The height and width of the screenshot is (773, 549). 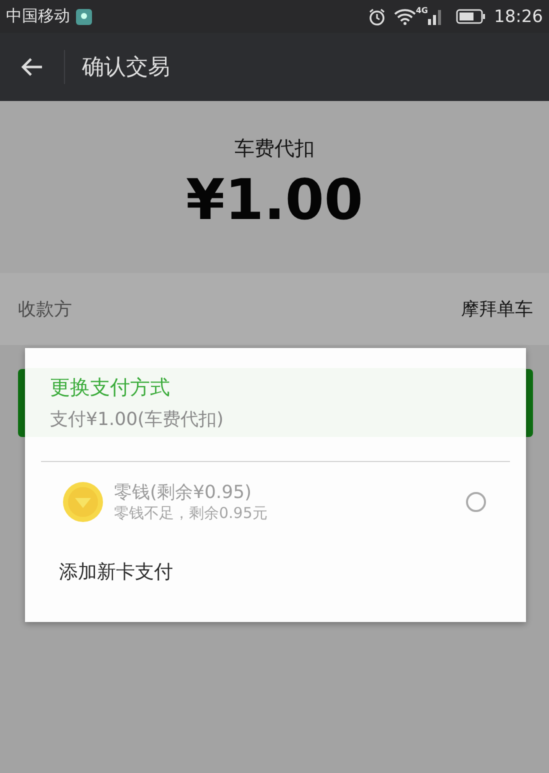 I want to click on wifi-icon, so click(x=405, y=16).